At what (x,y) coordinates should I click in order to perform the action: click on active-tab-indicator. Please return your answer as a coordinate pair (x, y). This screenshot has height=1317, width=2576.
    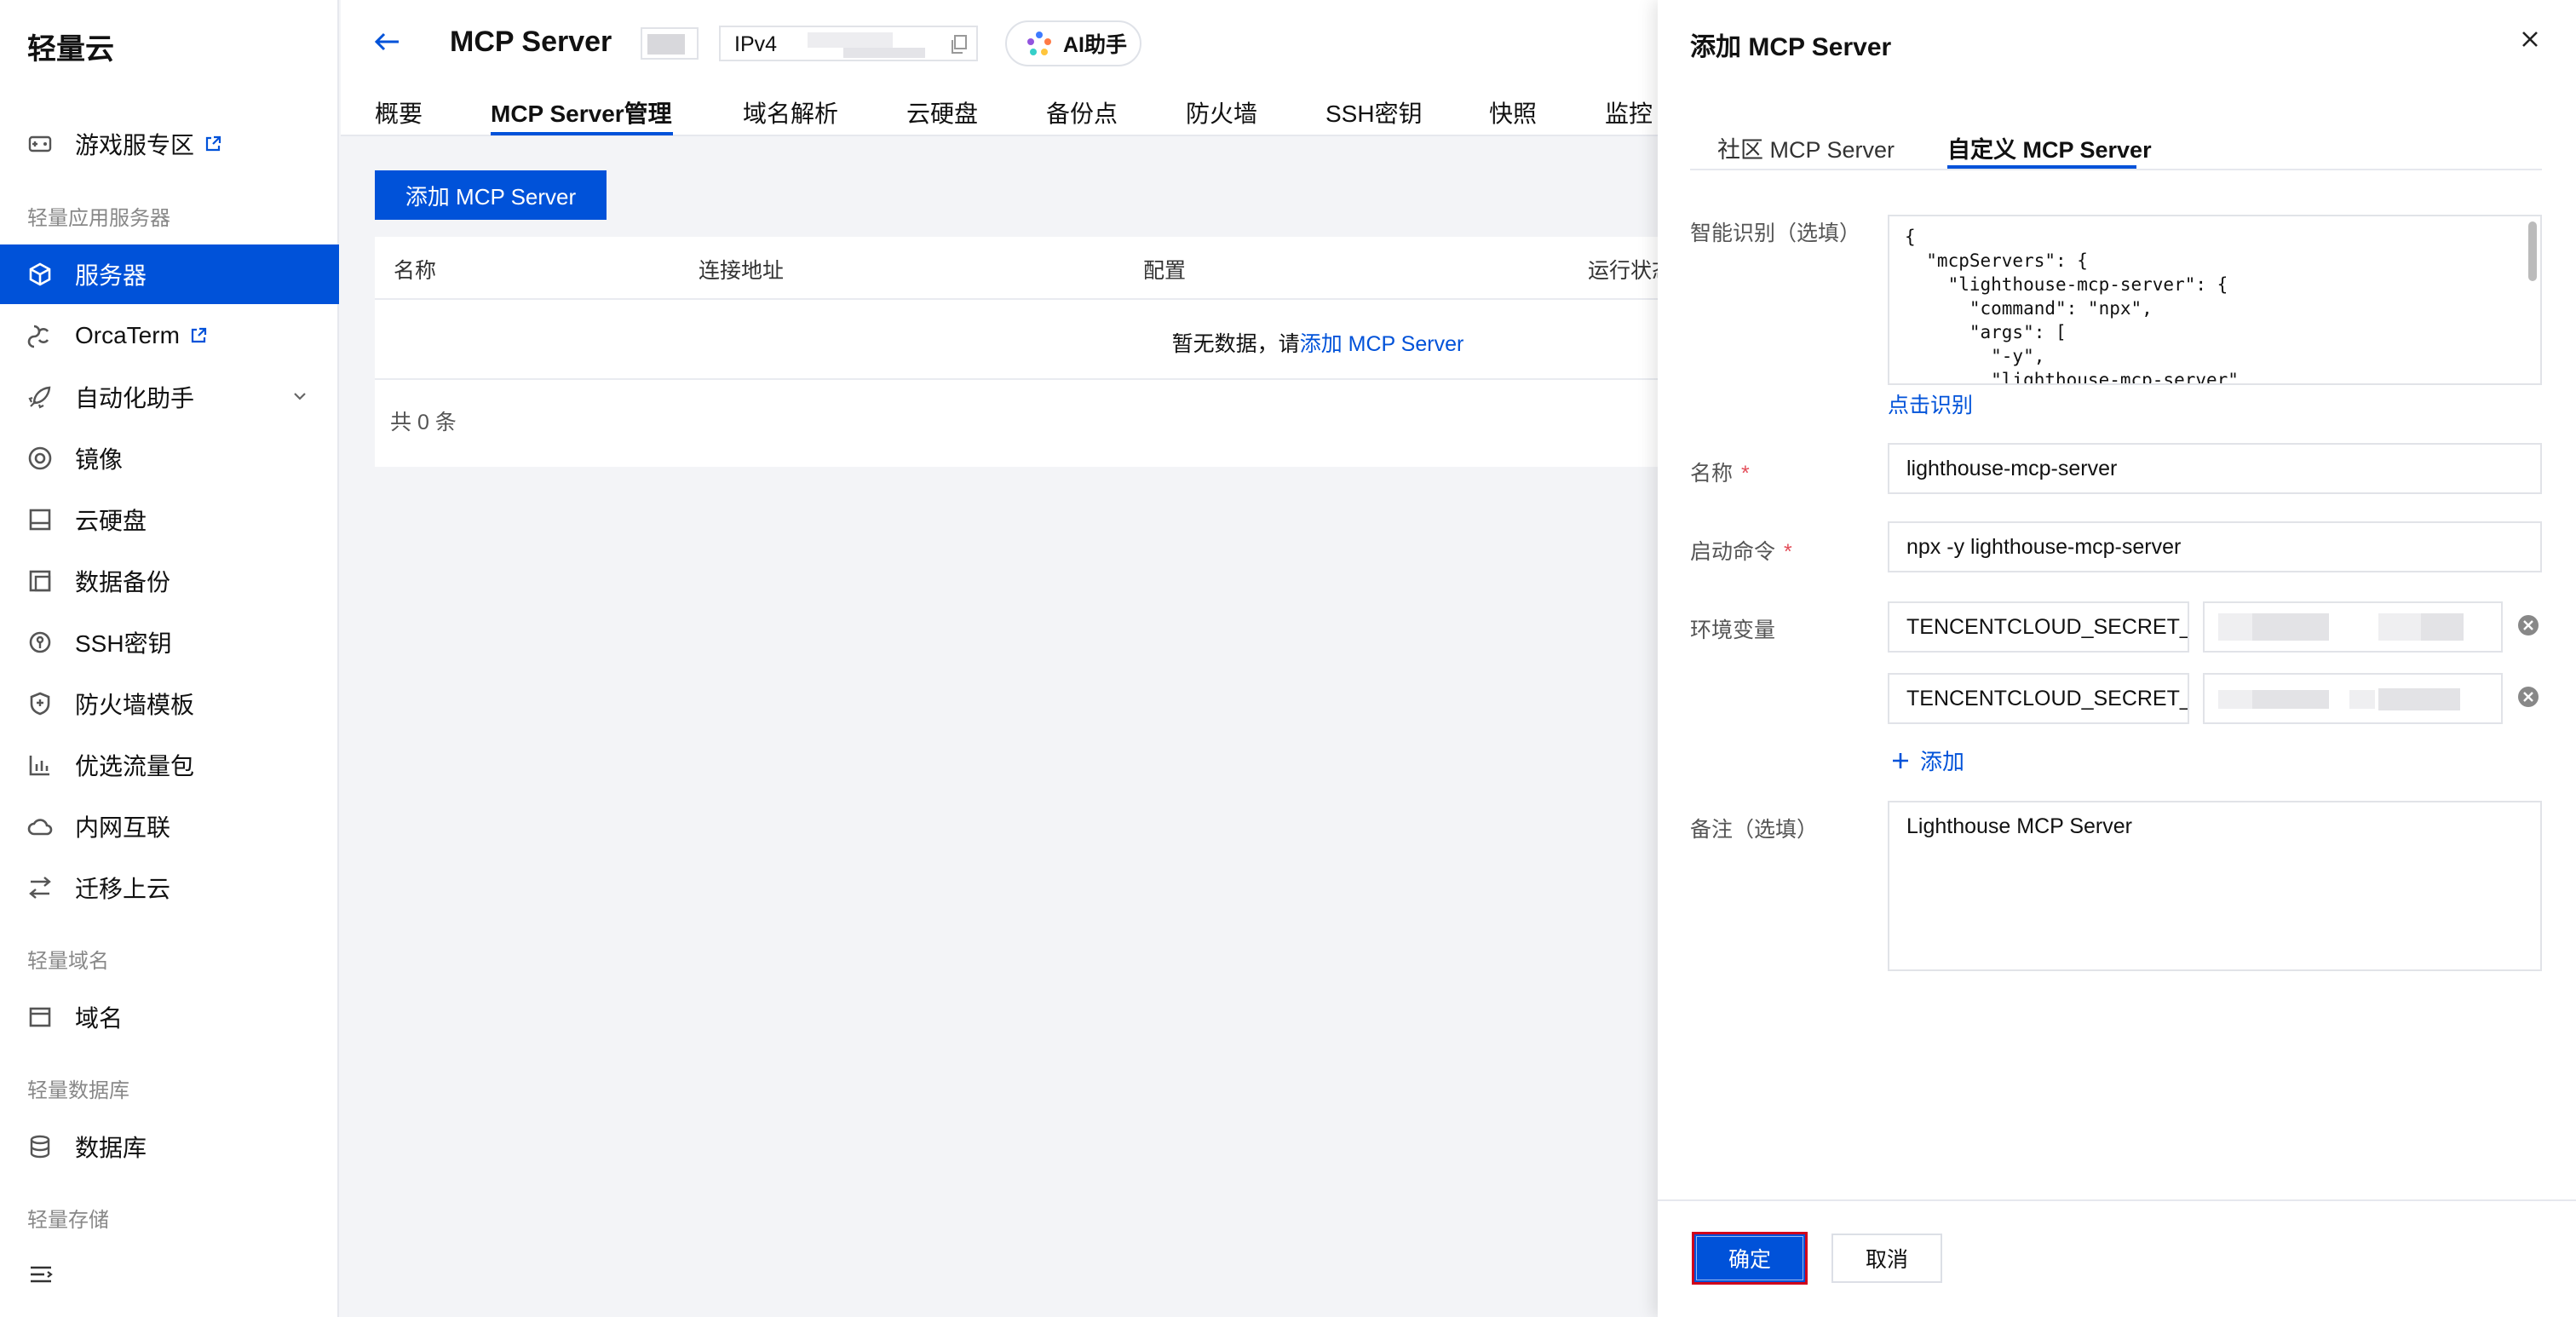
    Looking at the image, I should click on (582, 133).